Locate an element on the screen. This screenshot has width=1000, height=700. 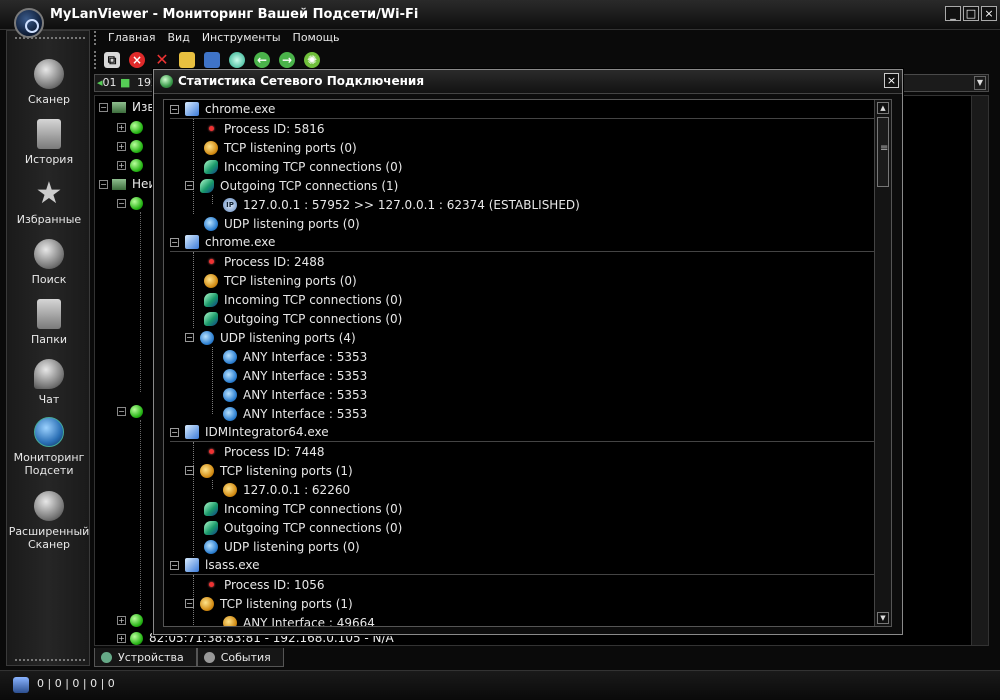
menu-help: Помощь is located at coordinates (316, 39).